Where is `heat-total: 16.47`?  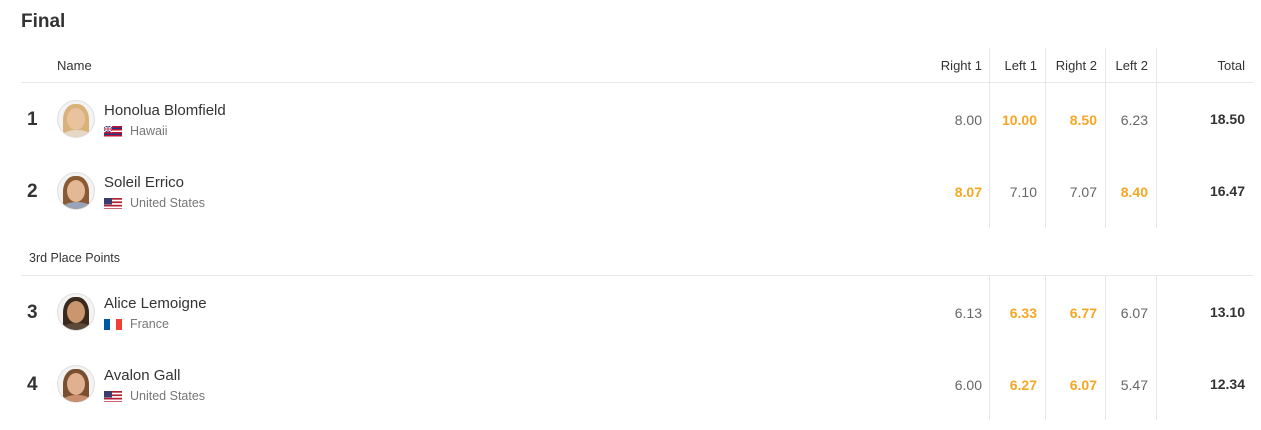
heat-total: 16.47 is located at coordinates (1227, 191).